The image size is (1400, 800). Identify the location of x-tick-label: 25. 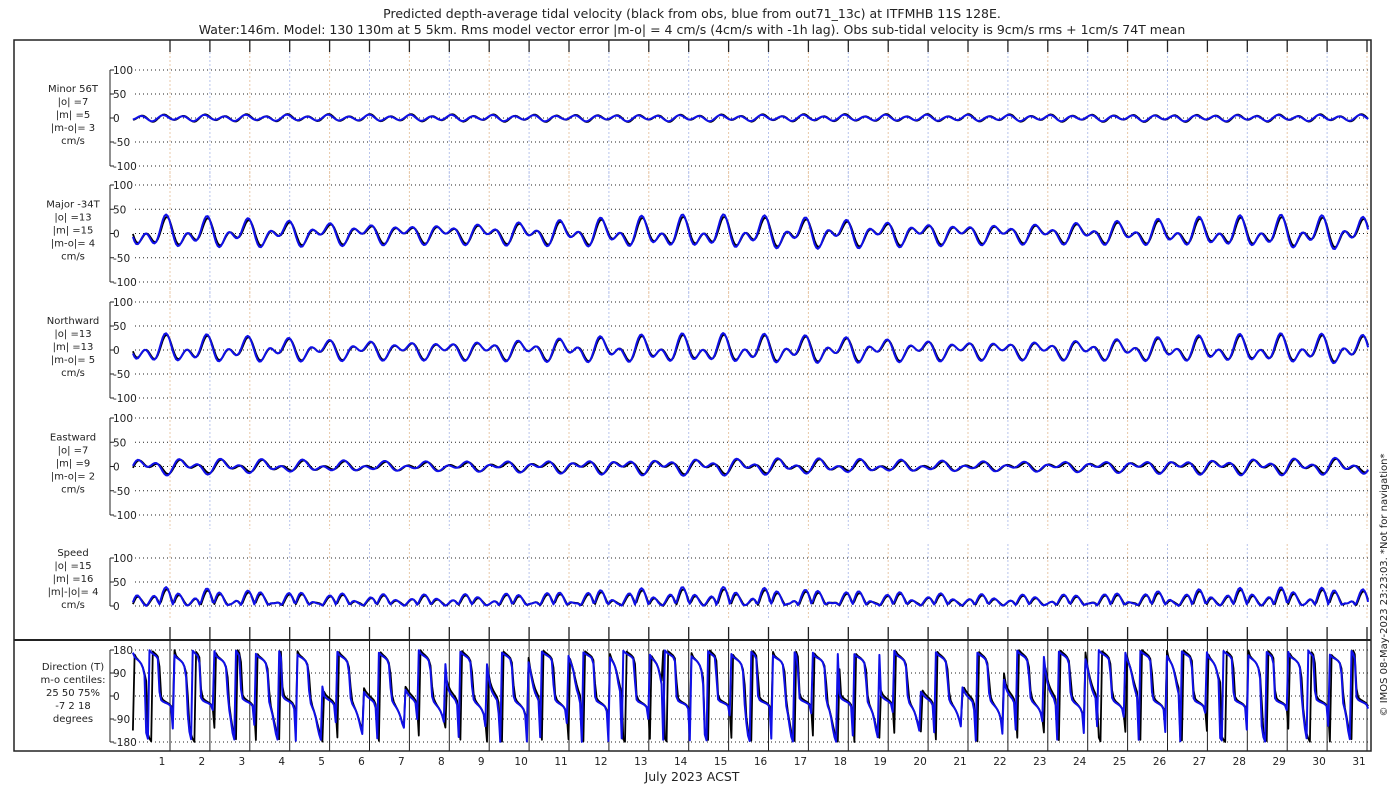
(1119, 762).